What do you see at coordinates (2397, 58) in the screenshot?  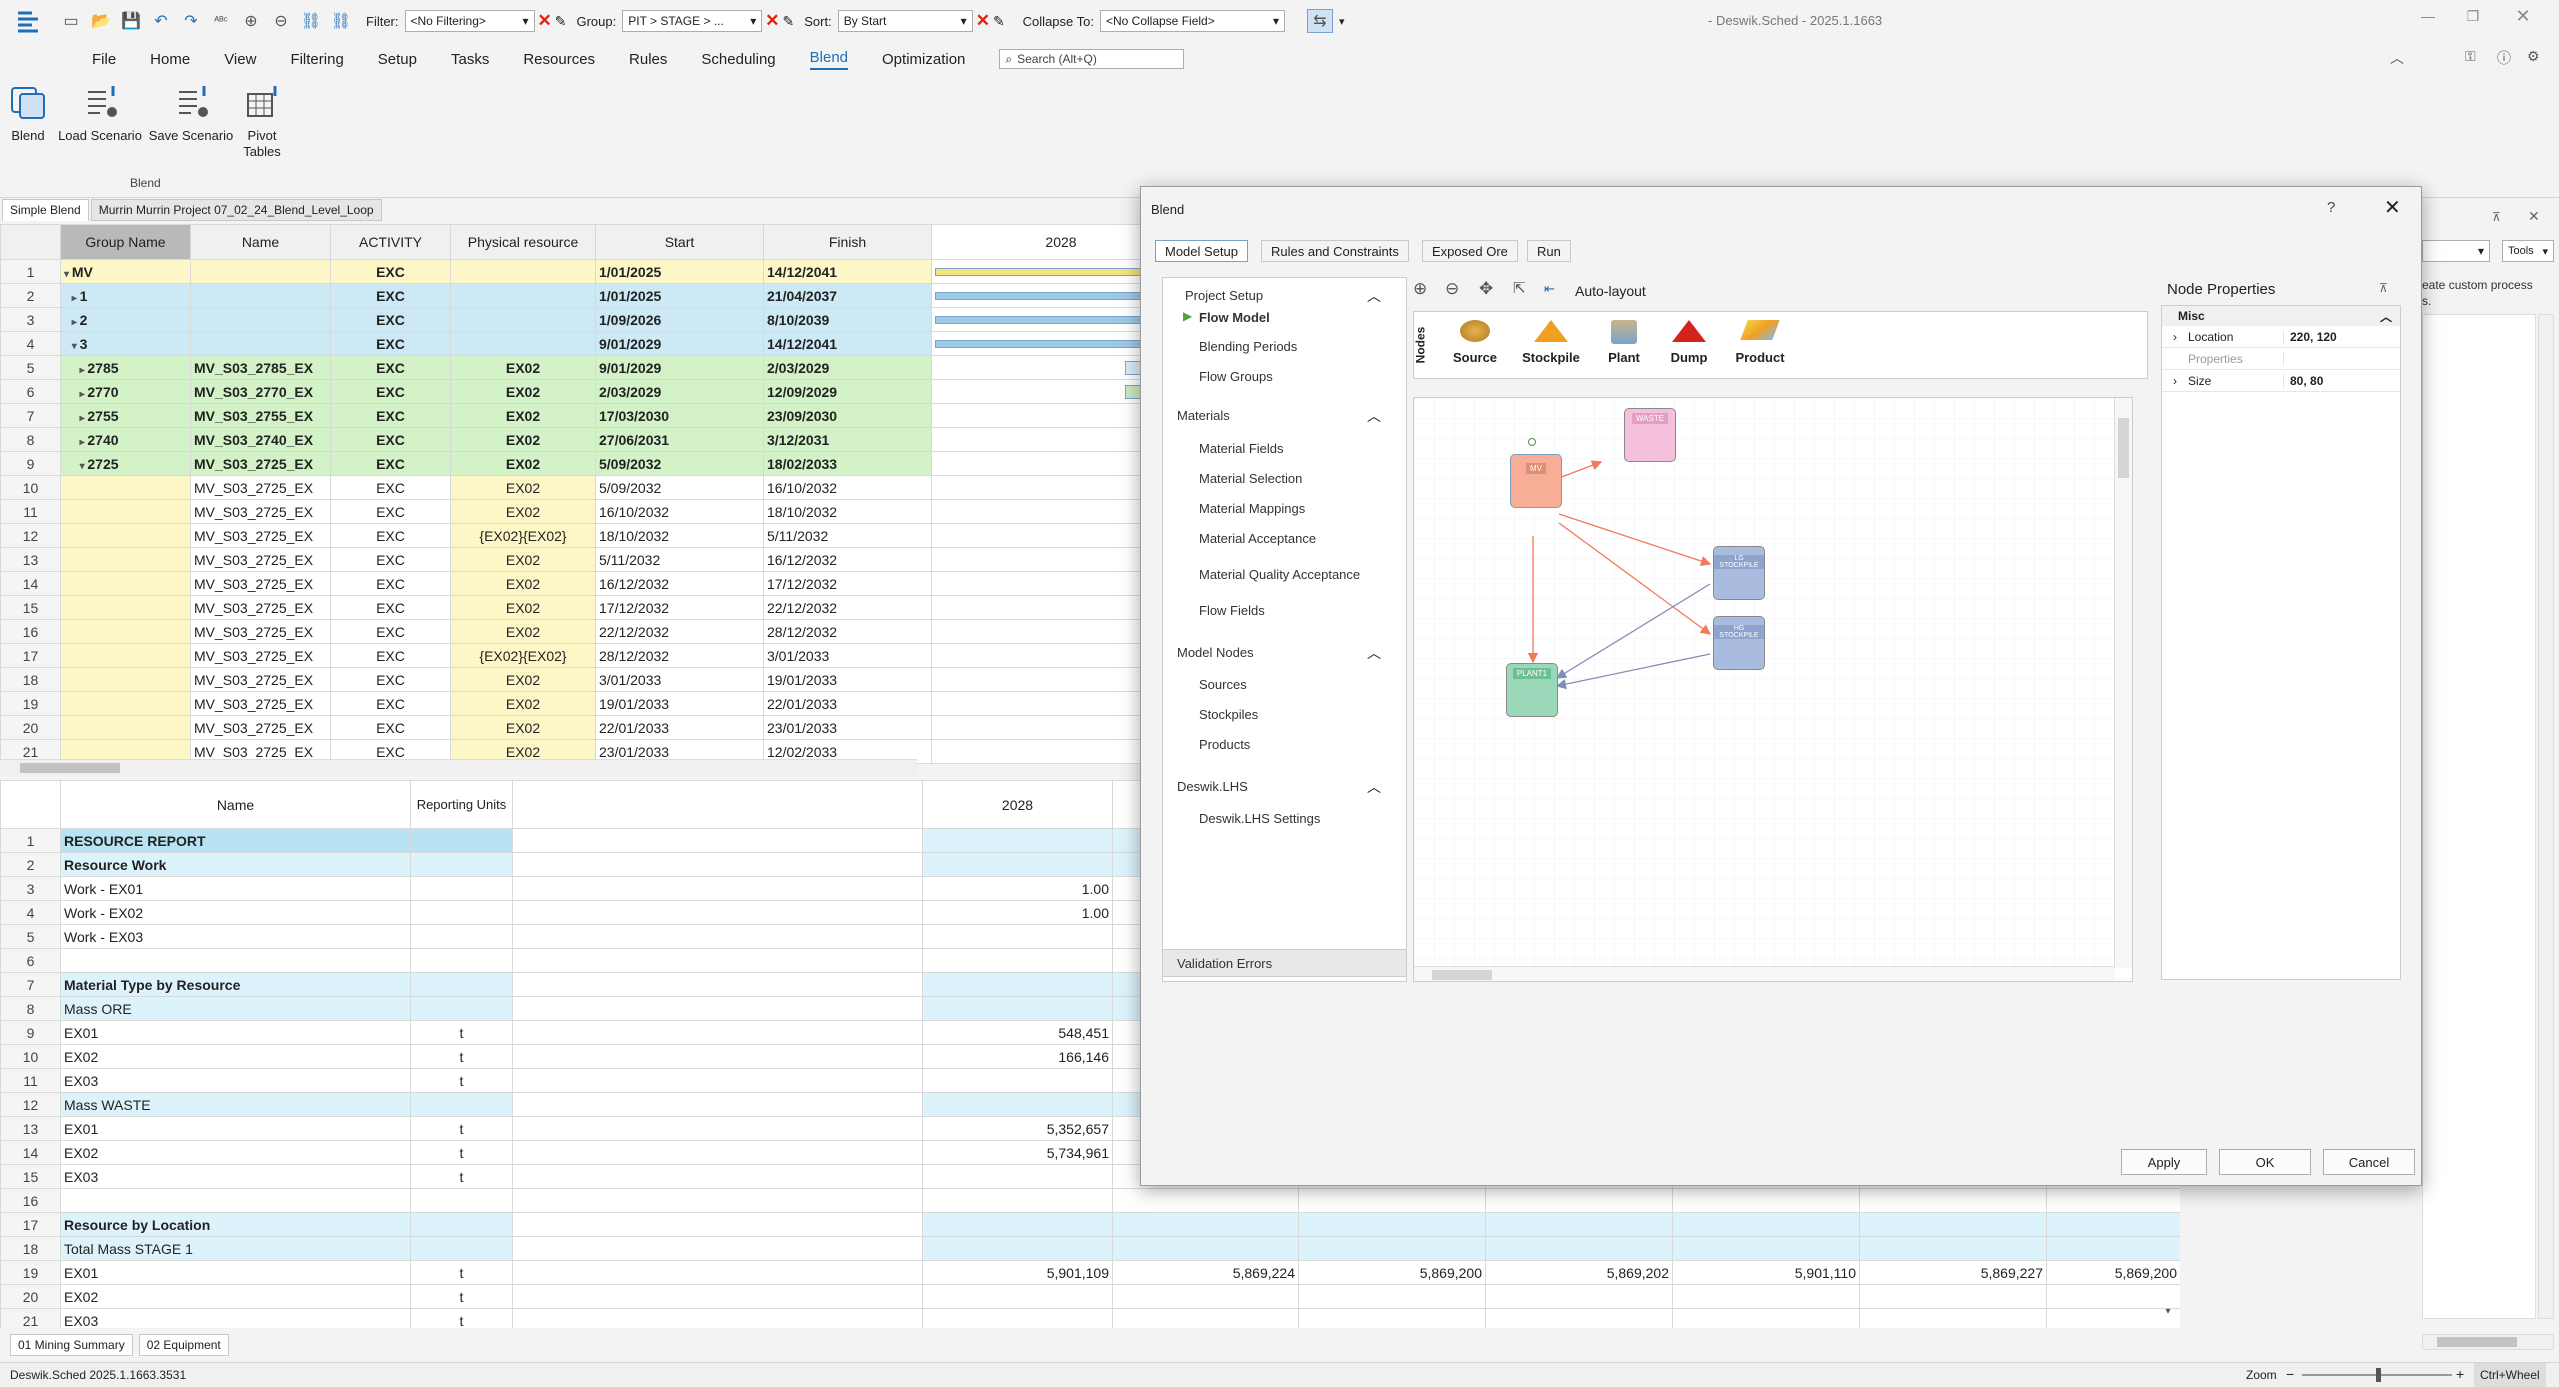 I see `ribbon-collapse-icon: ︿` at bounding box center [2397, 58].